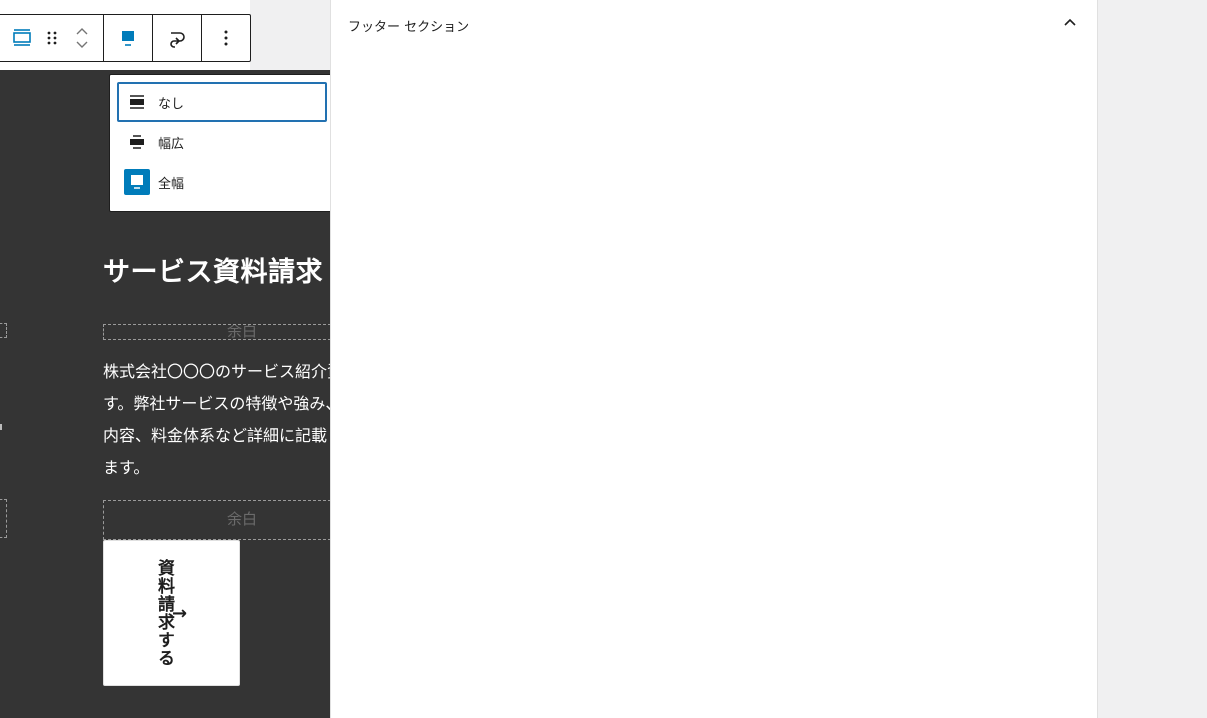 Image resolution: width=1207 pixels, height=718 pixels. Describe the element at coordinates (82, 45) in the screenshot. I see `chevron-down-icon` at that location.